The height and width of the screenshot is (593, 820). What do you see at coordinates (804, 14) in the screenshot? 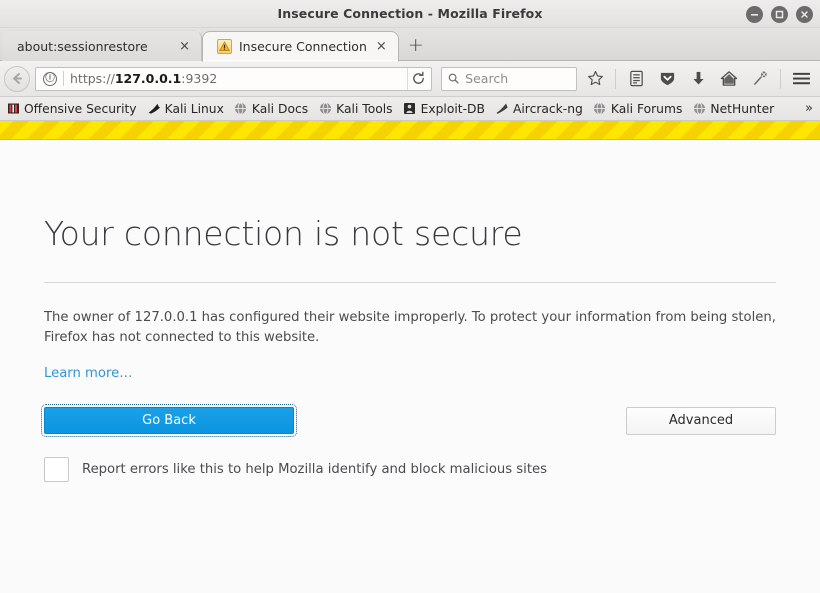
I see `close-button` at bounding box center [804, 14].